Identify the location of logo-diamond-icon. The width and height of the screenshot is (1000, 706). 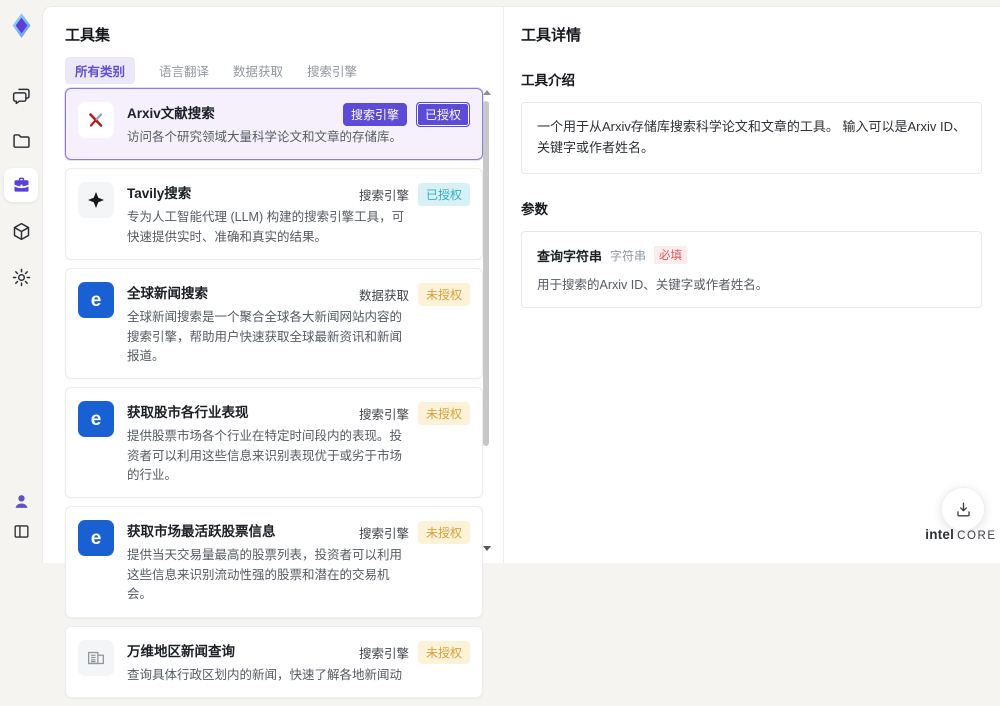
(21, 25).